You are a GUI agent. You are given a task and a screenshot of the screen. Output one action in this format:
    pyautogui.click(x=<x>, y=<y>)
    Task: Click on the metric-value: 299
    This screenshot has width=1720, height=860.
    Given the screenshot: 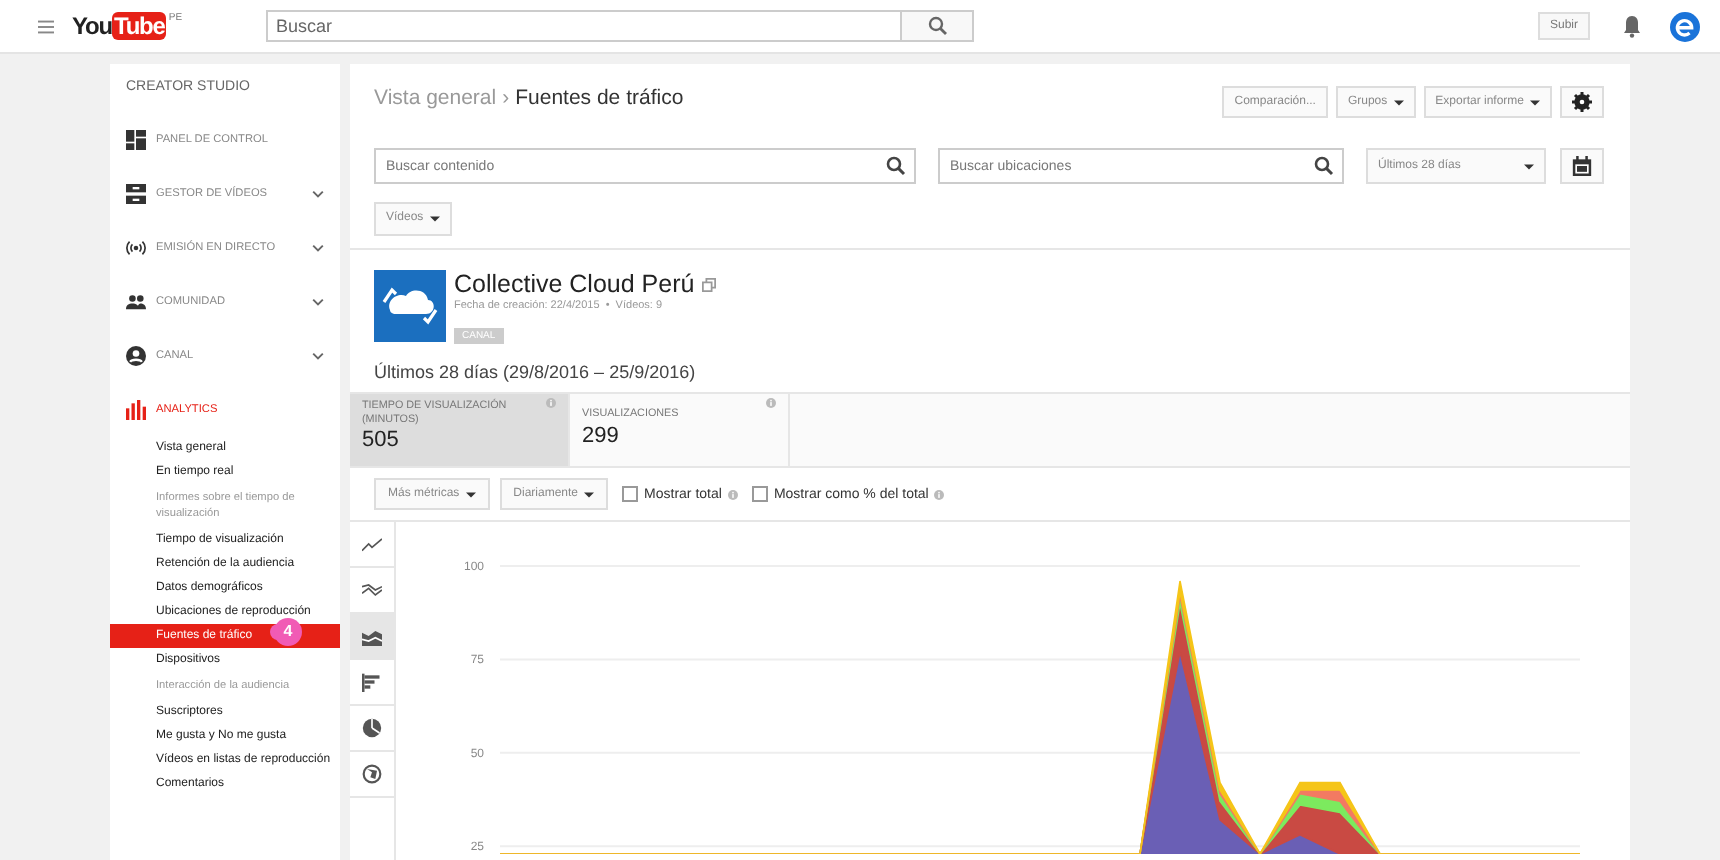 What is the action you would take?
    pyautogui.click(x=601, y=435)
    